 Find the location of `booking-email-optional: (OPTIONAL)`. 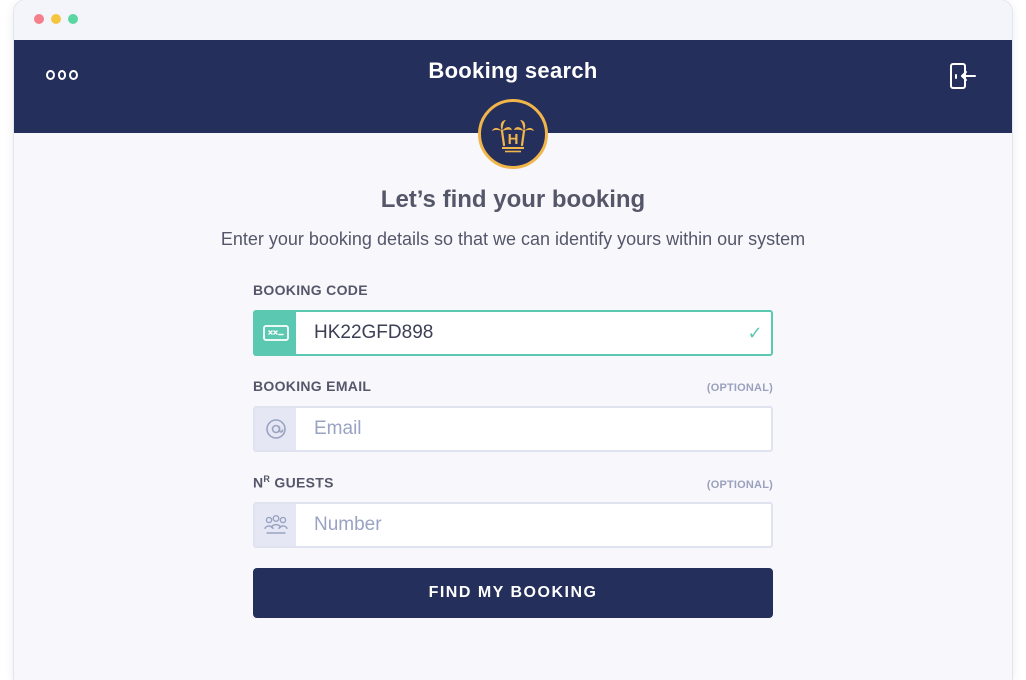

booking-email-optional: (OPTIONAL) is located at coordinates (739, 388).